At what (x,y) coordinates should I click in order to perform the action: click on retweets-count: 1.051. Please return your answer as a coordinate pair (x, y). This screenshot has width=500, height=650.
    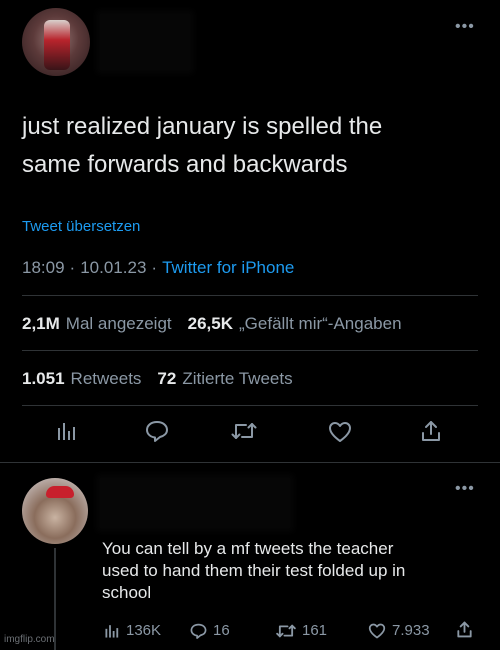
    Looking at the image, I should click on (43, 379).